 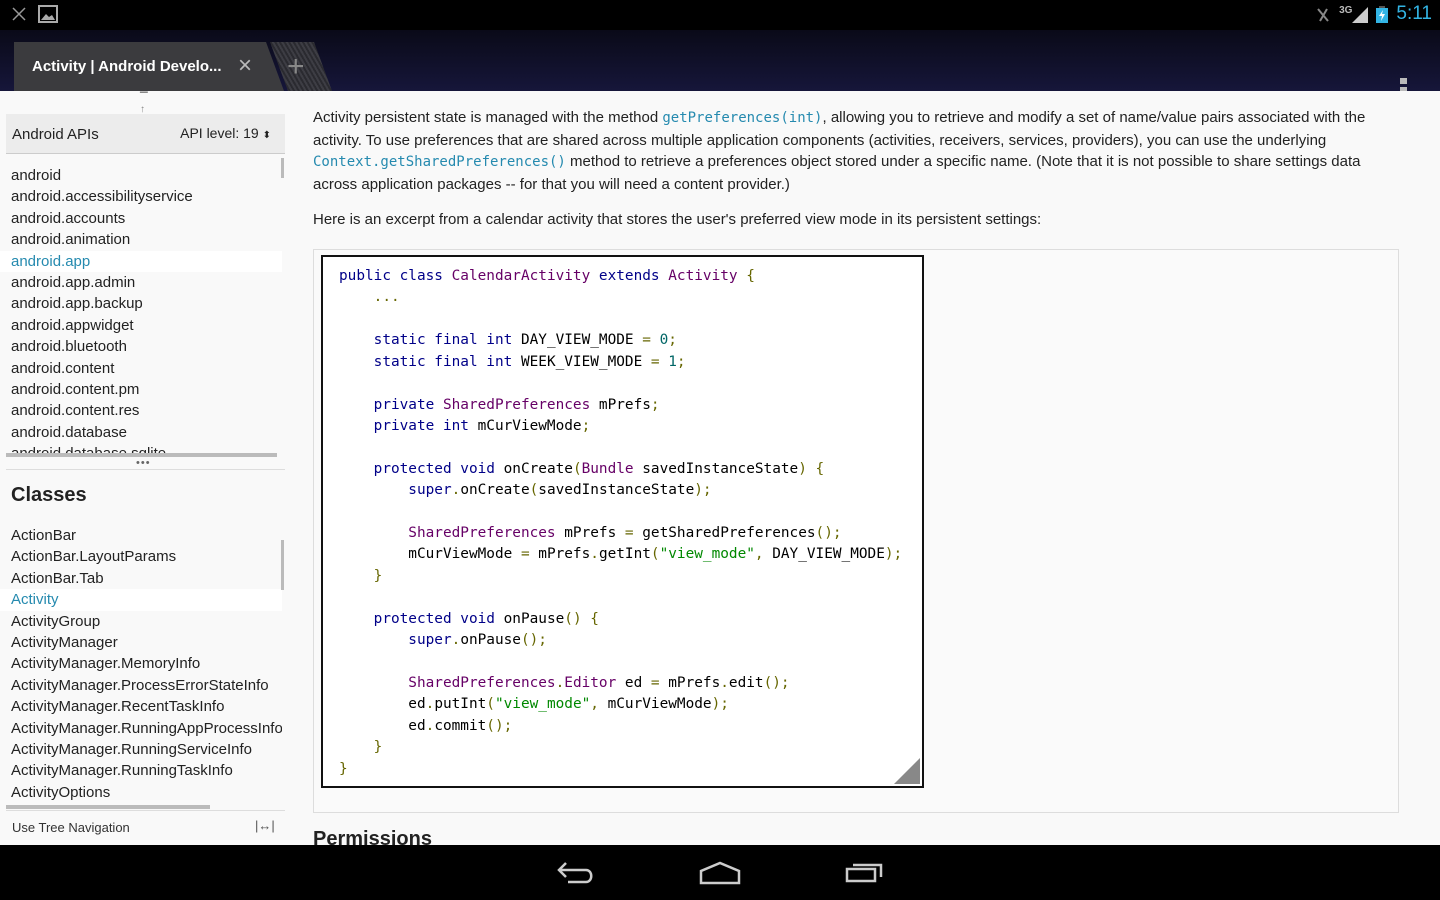 What do you see at coordinates (490, 640) in the screenshot?
I see `code-token: onPause` at bounding box center [490, 640].